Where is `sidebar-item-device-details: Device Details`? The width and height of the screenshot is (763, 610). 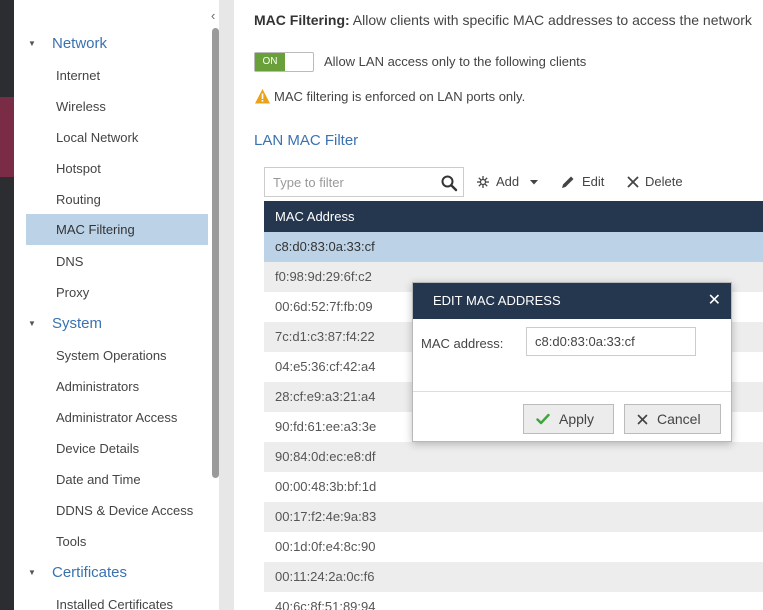
sidebar-item-device-details: Device Details is located at coordinates (117, 448).